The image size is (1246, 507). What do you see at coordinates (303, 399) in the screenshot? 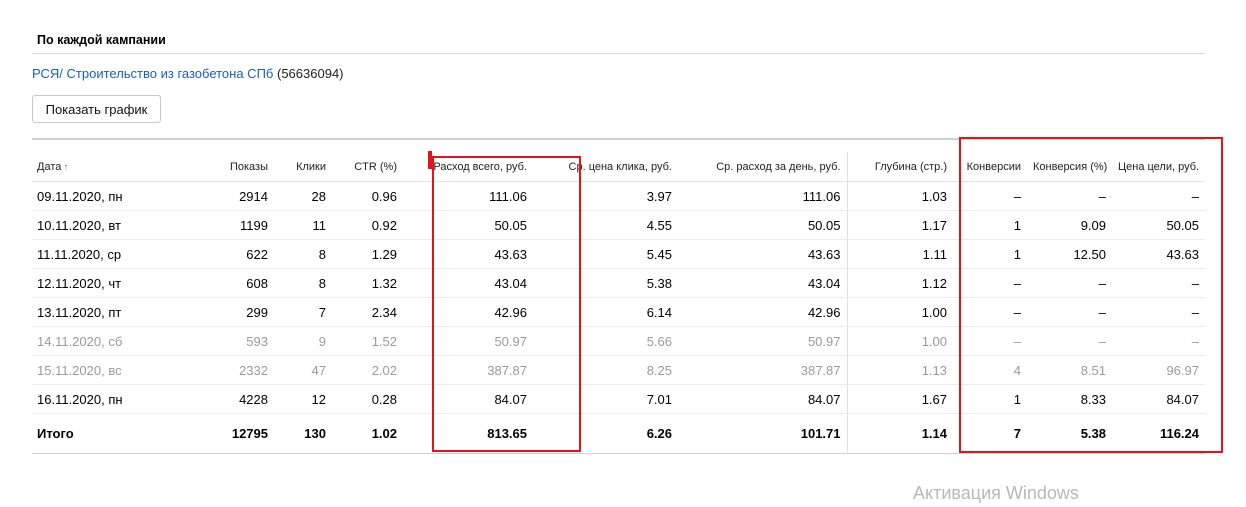
I see `cell-clicks: 12` at bounding box center [303, 399].